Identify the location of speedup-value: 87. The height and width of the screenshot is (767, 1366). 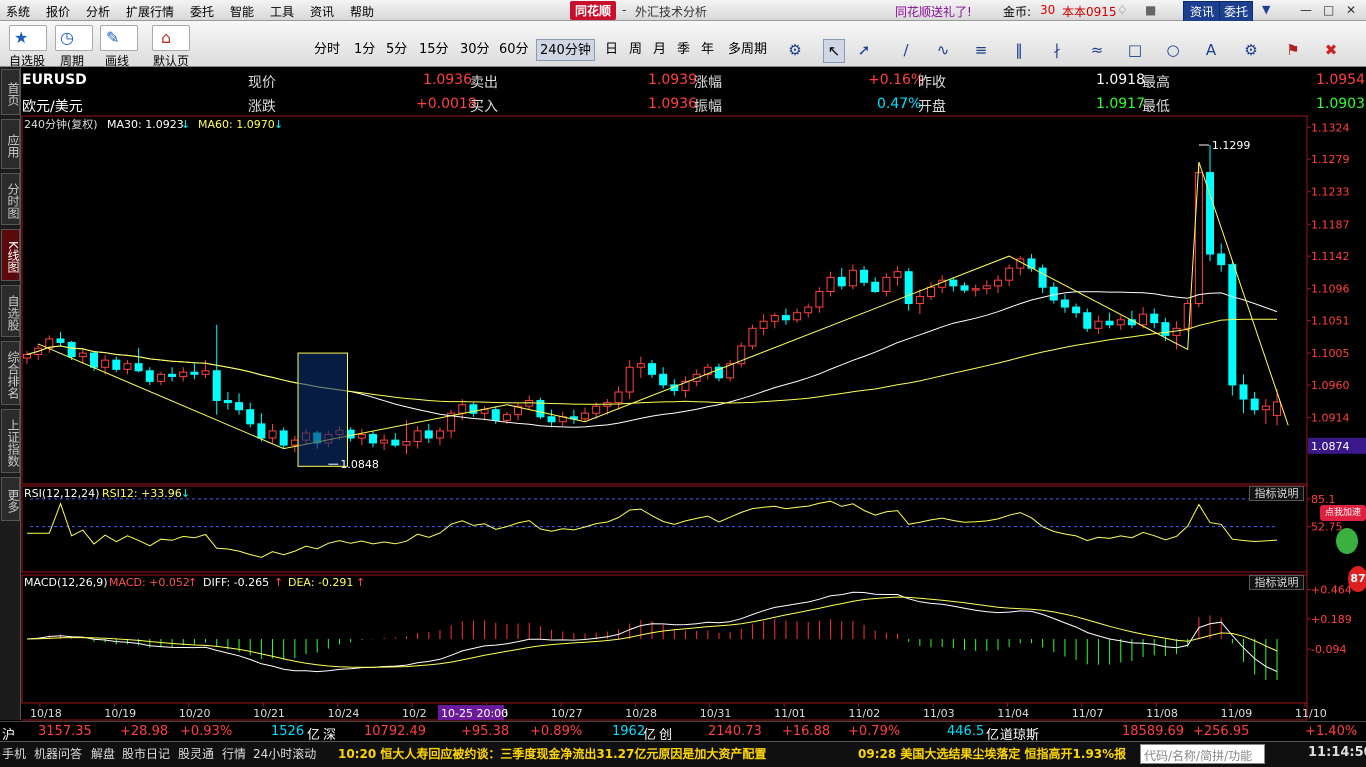
(1357, 579).